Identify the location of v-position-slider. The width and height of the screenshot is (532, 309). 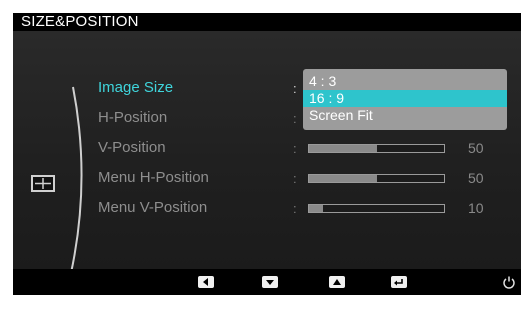
(376, 148).